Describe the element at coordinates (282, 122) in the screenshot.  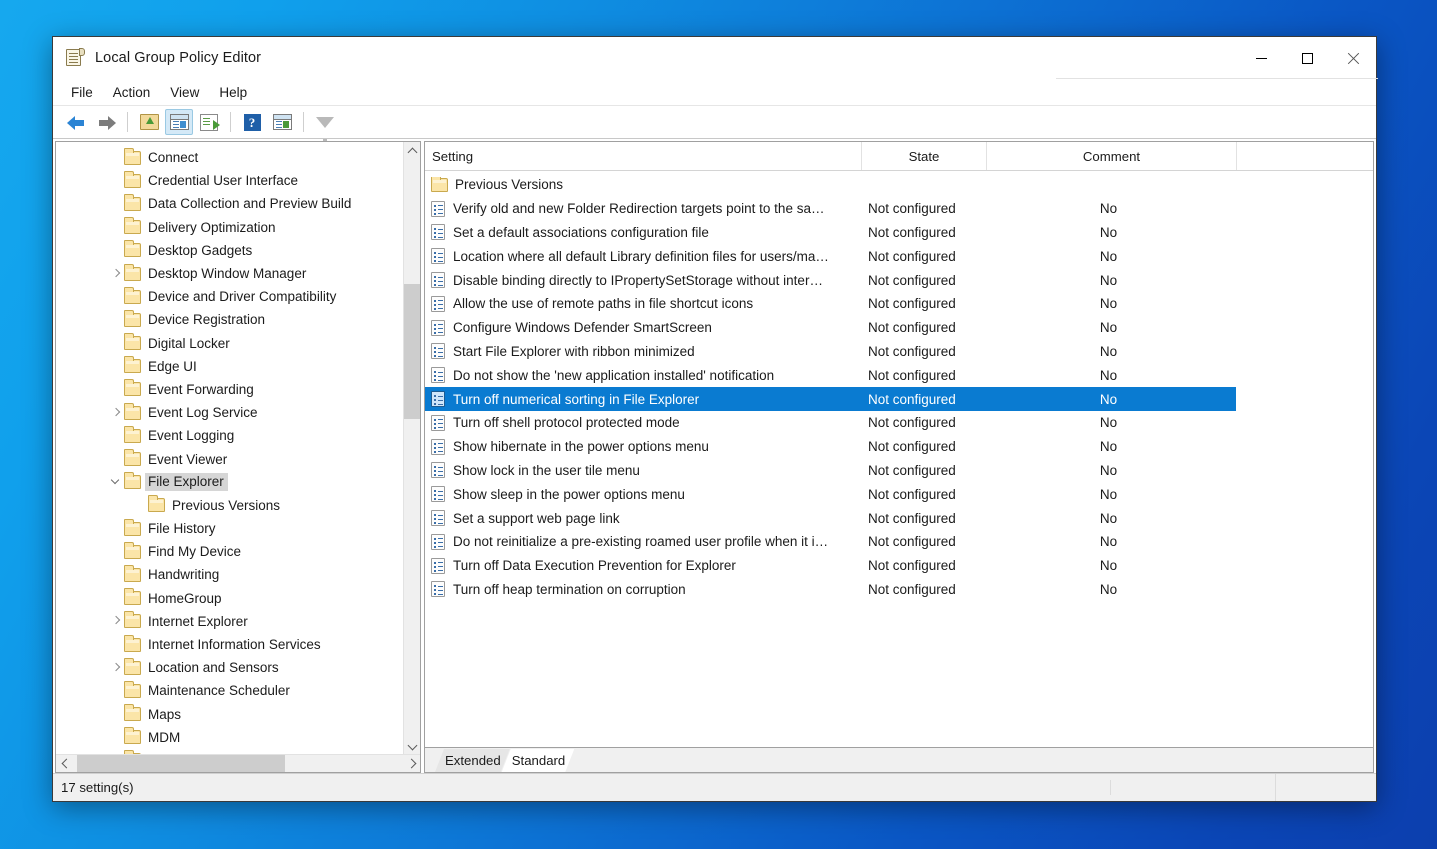
I see `show-hide-action-pane-button` at that location.